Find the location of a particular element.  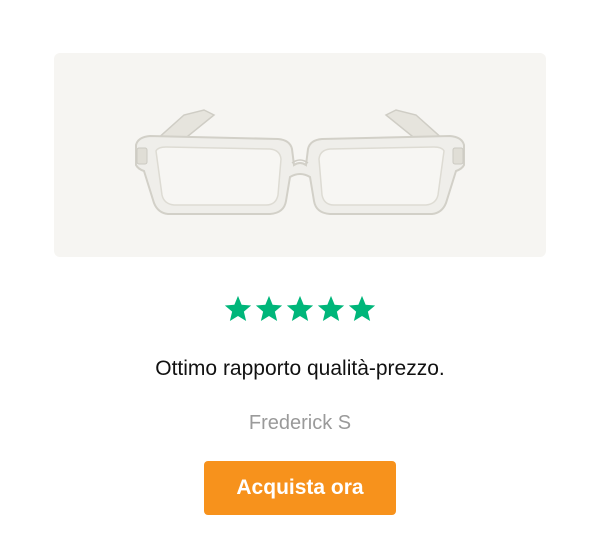

glasses-image is located at coordinates (300, 162).